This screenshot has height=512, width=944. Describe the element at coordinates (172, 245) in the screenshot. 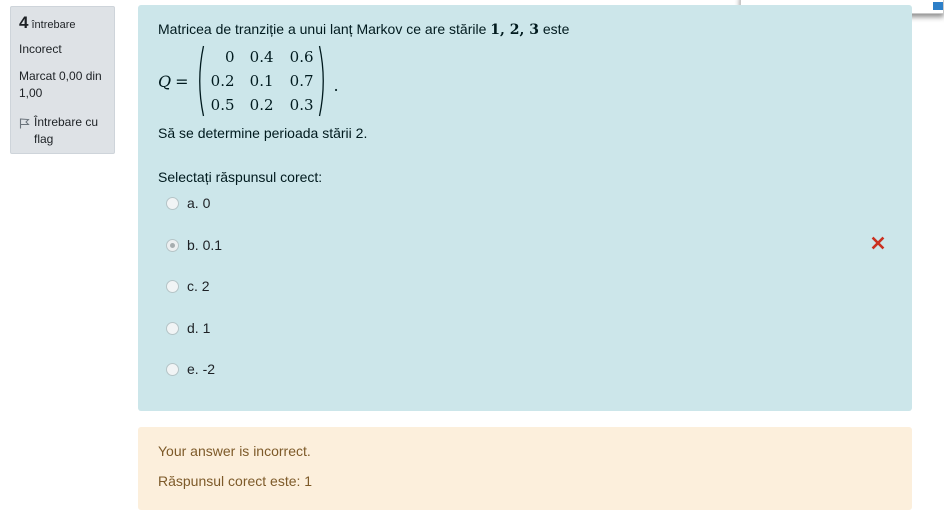

I see `radio-button-selected` at that location.